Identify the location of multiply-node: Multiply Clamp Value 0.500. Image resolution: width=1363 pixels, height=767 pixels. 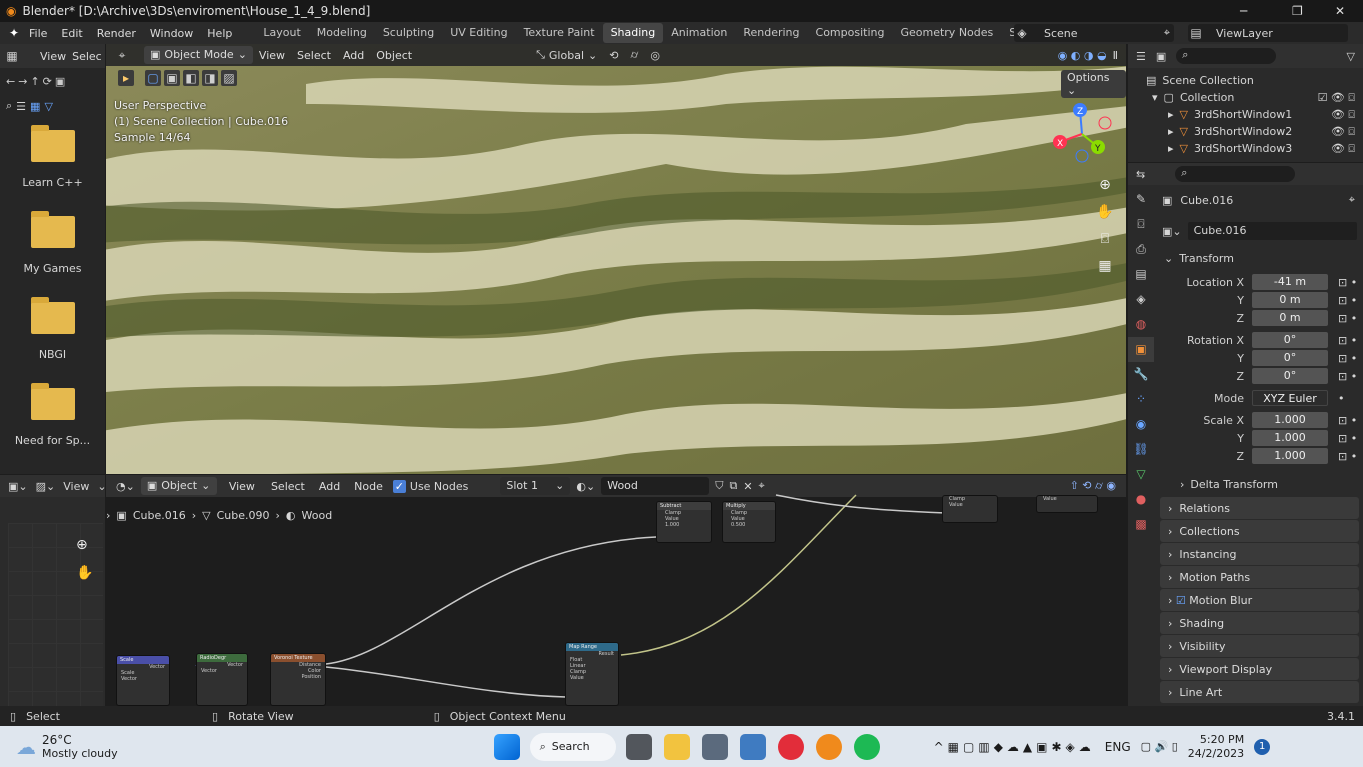
(749, 522).